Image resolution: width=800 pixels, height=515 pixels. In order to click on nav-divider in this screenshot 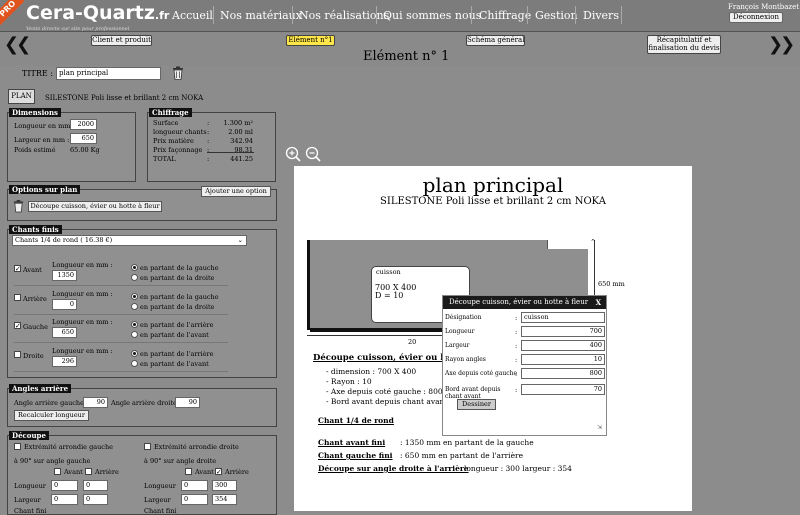, I will do `click(527, 15)`.